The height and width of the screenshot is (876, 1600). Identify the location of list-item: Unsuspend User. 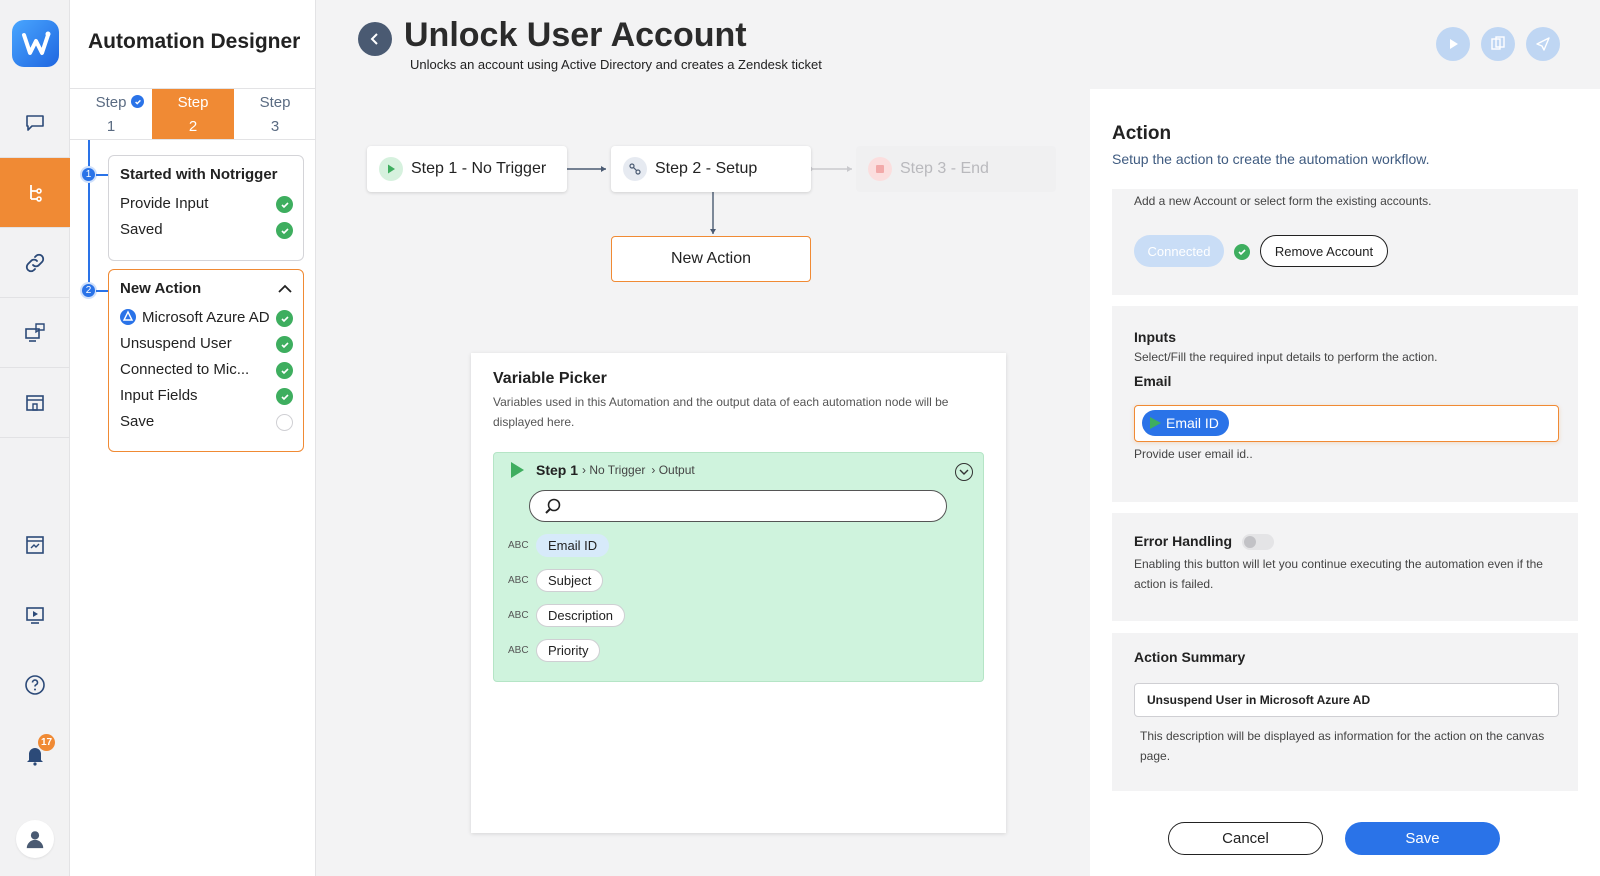
(211, 343).